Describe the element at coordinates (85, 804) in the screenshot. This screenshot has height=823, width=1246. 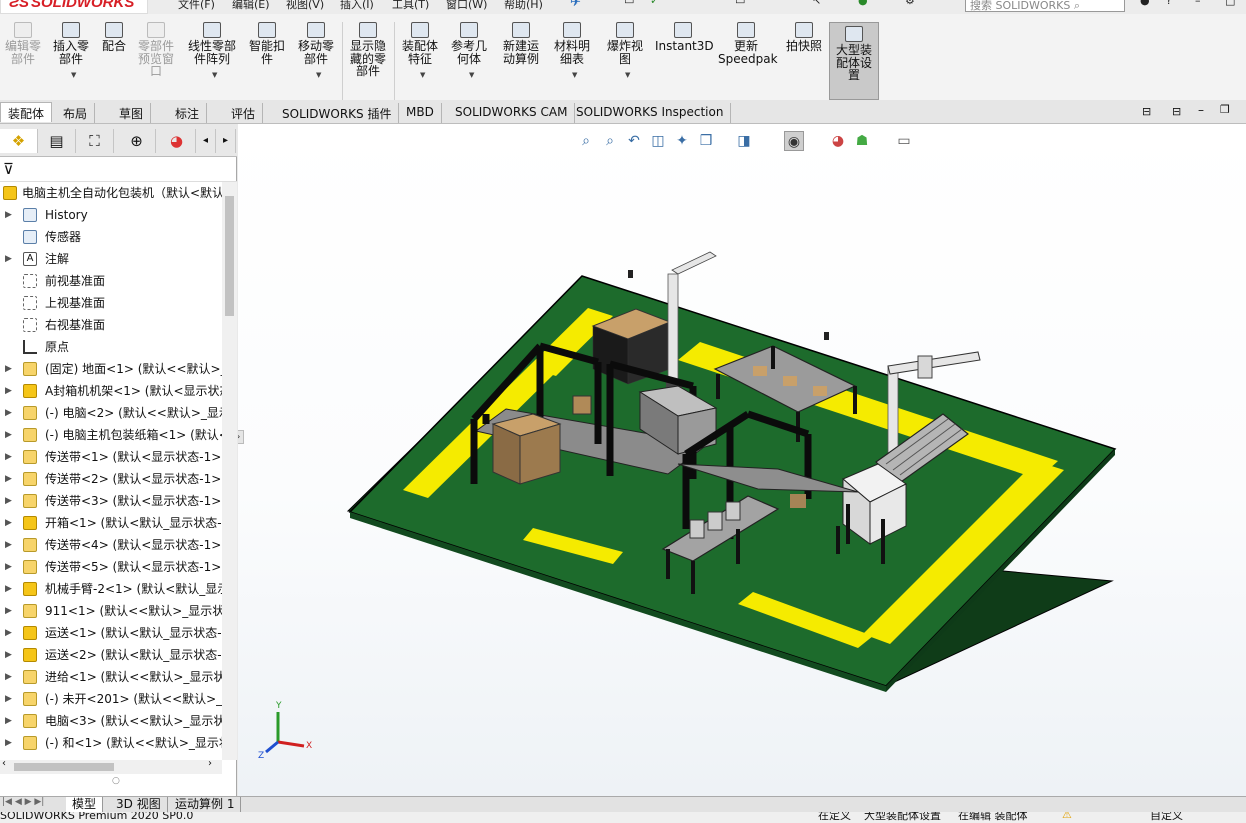
I see `tab-model: 模型` at that location.